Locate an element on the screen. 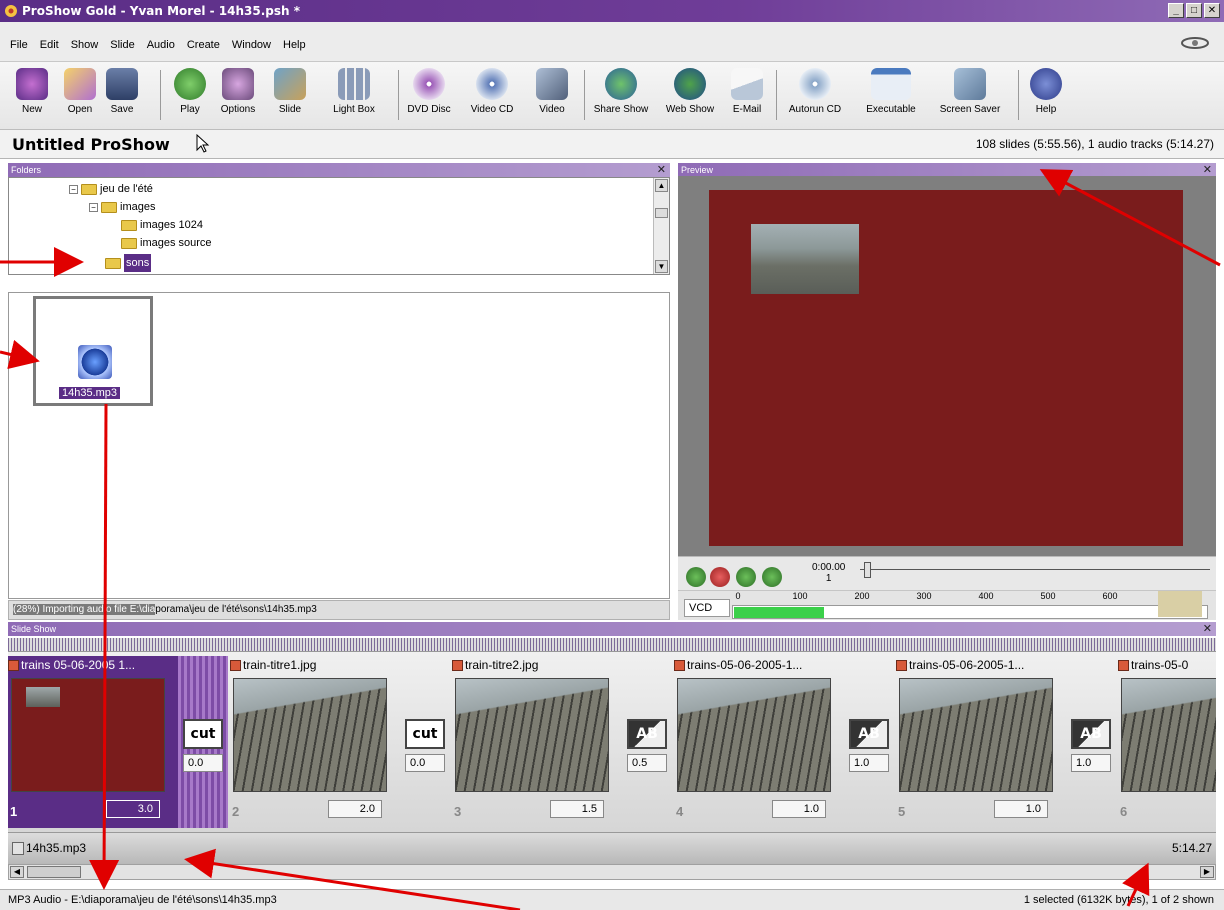 The image size is (1224, 910). playback-slider-thumb is located at coordinates (867, 570).